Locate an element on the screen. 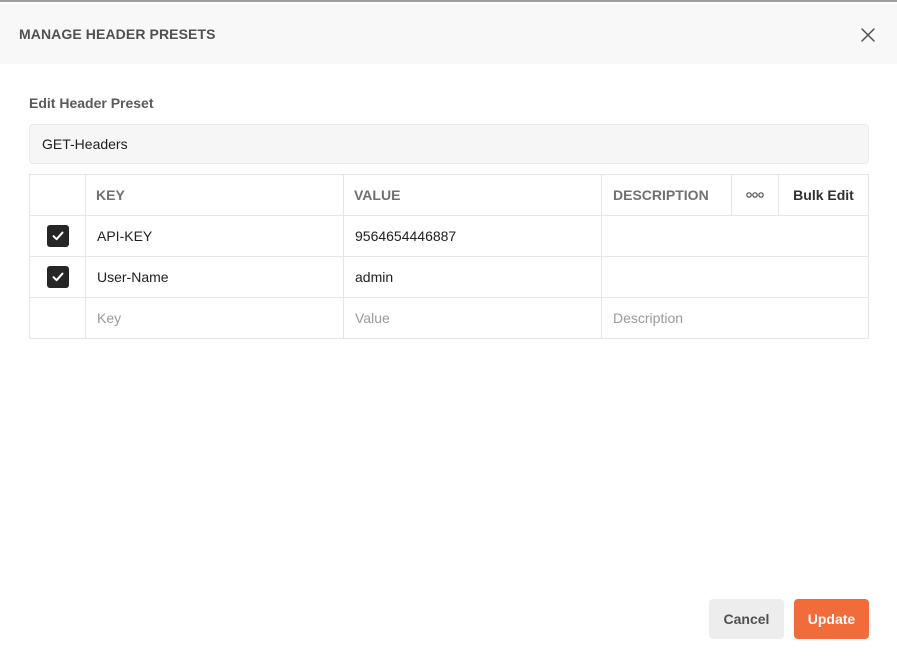 The image size is (897, 660). more-options-button is located at coordinates (755, 195).